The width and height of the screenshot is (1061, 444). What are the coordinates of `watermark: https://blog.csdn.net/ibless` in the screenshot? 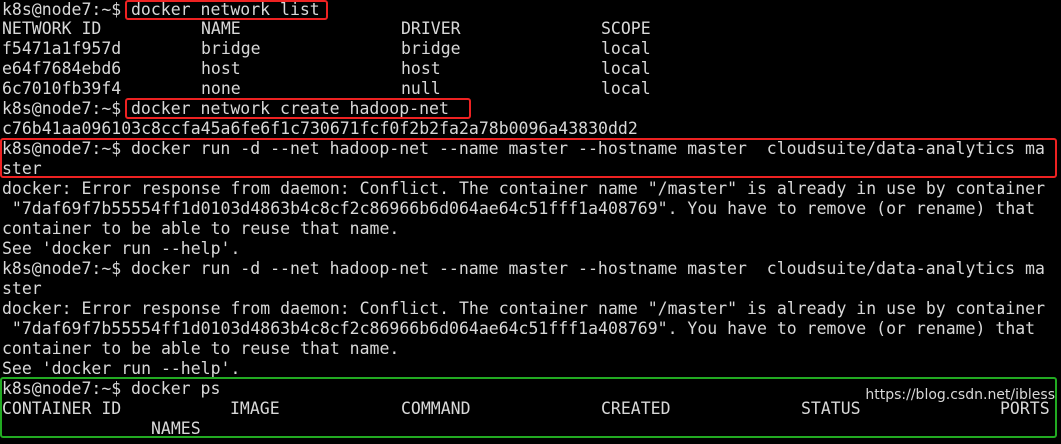 It's located at (960, 395).